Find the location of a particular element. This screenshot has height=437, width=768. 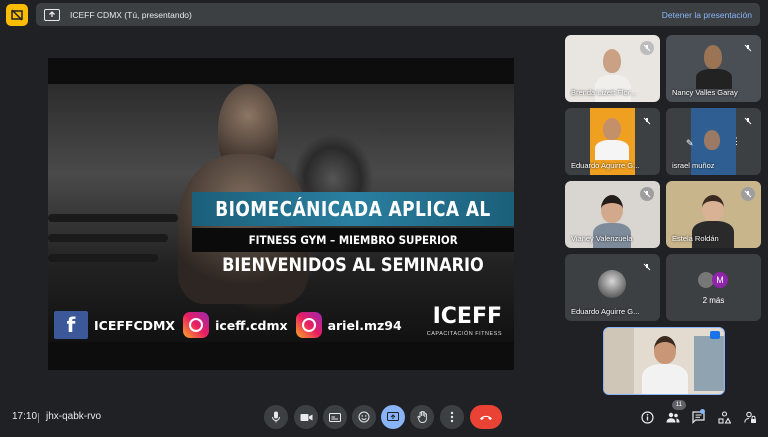

lock-person-icon is located at coordinates (749, 417).